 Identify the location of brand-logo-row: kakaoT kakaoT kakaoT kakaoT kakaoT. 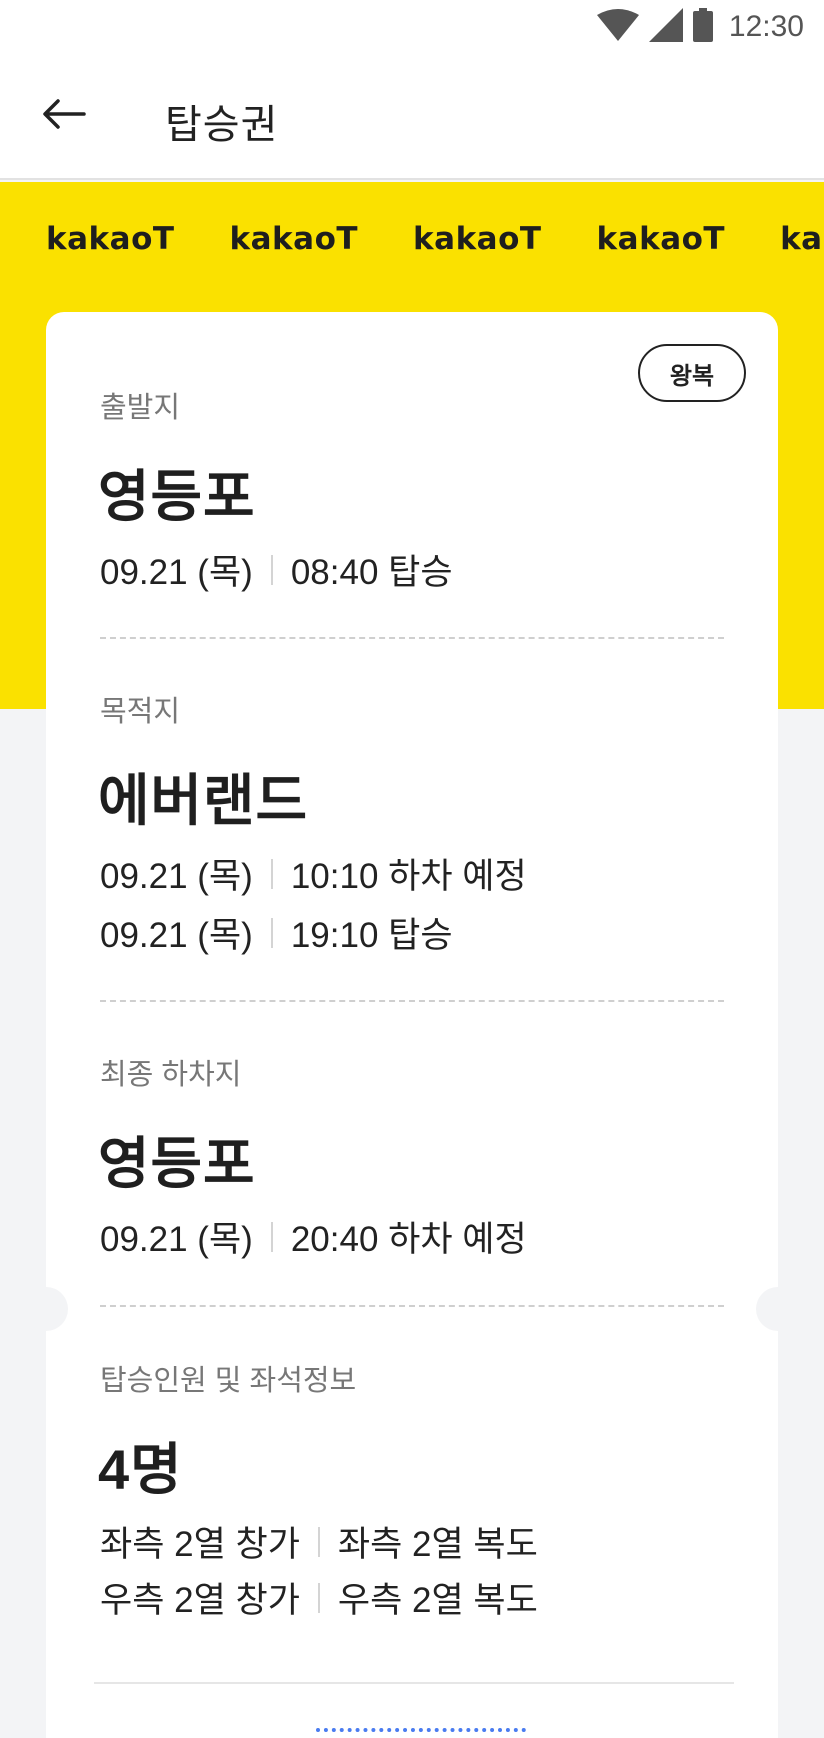
(435, 241).